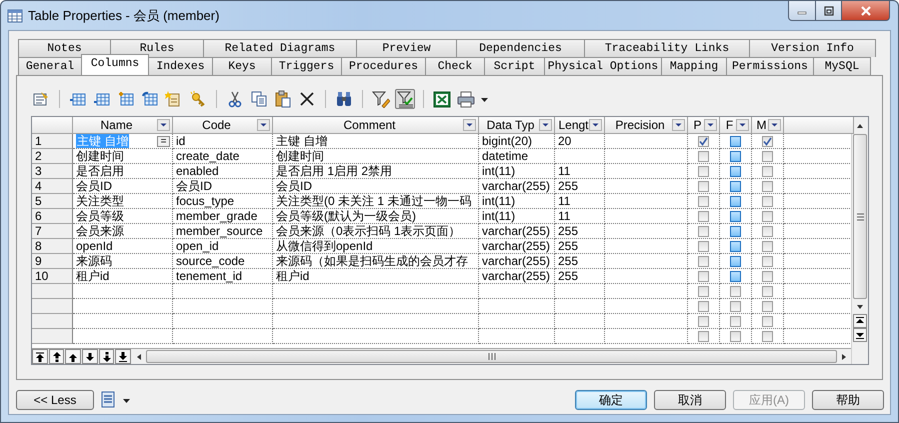 Image resolution: width=899 pixels, height=423 pixels. What do you see at coordinates (802, 11) in the screenshot?
I see `minimize-button` at bounding box center [802, 11].